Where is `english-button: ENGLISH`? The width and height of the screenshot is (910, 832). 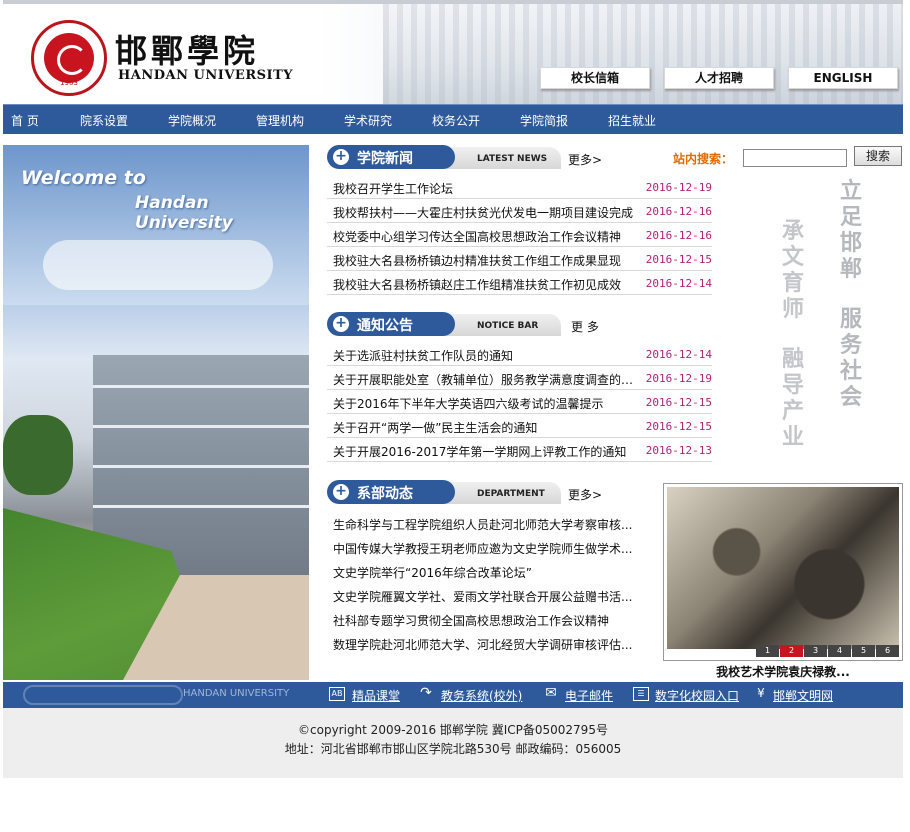
english-button: ENGLISH is located at coordinates (843, 78).